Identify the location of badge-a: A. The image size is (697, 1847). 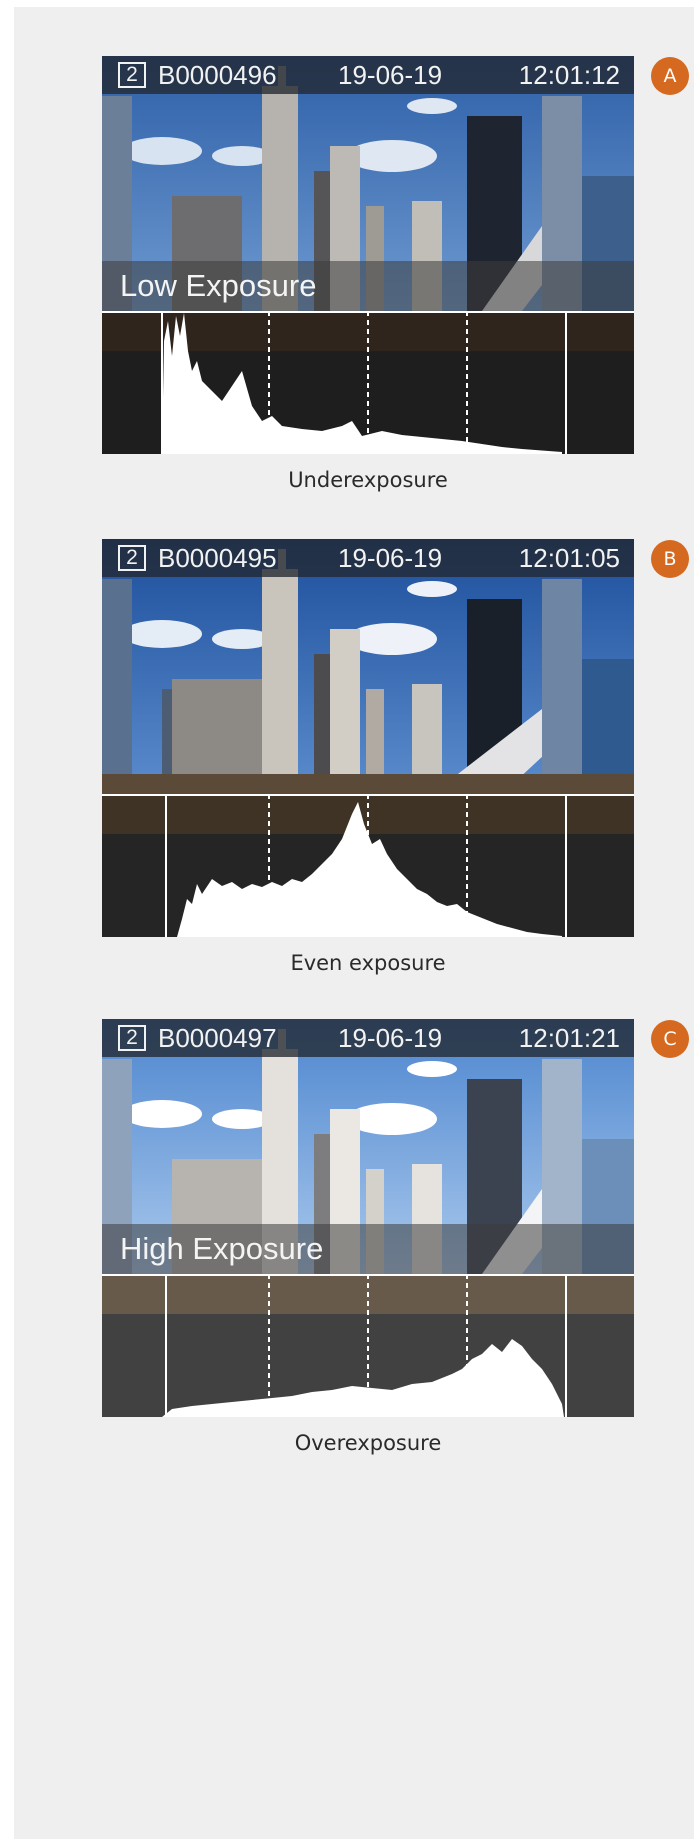
(670, 76).